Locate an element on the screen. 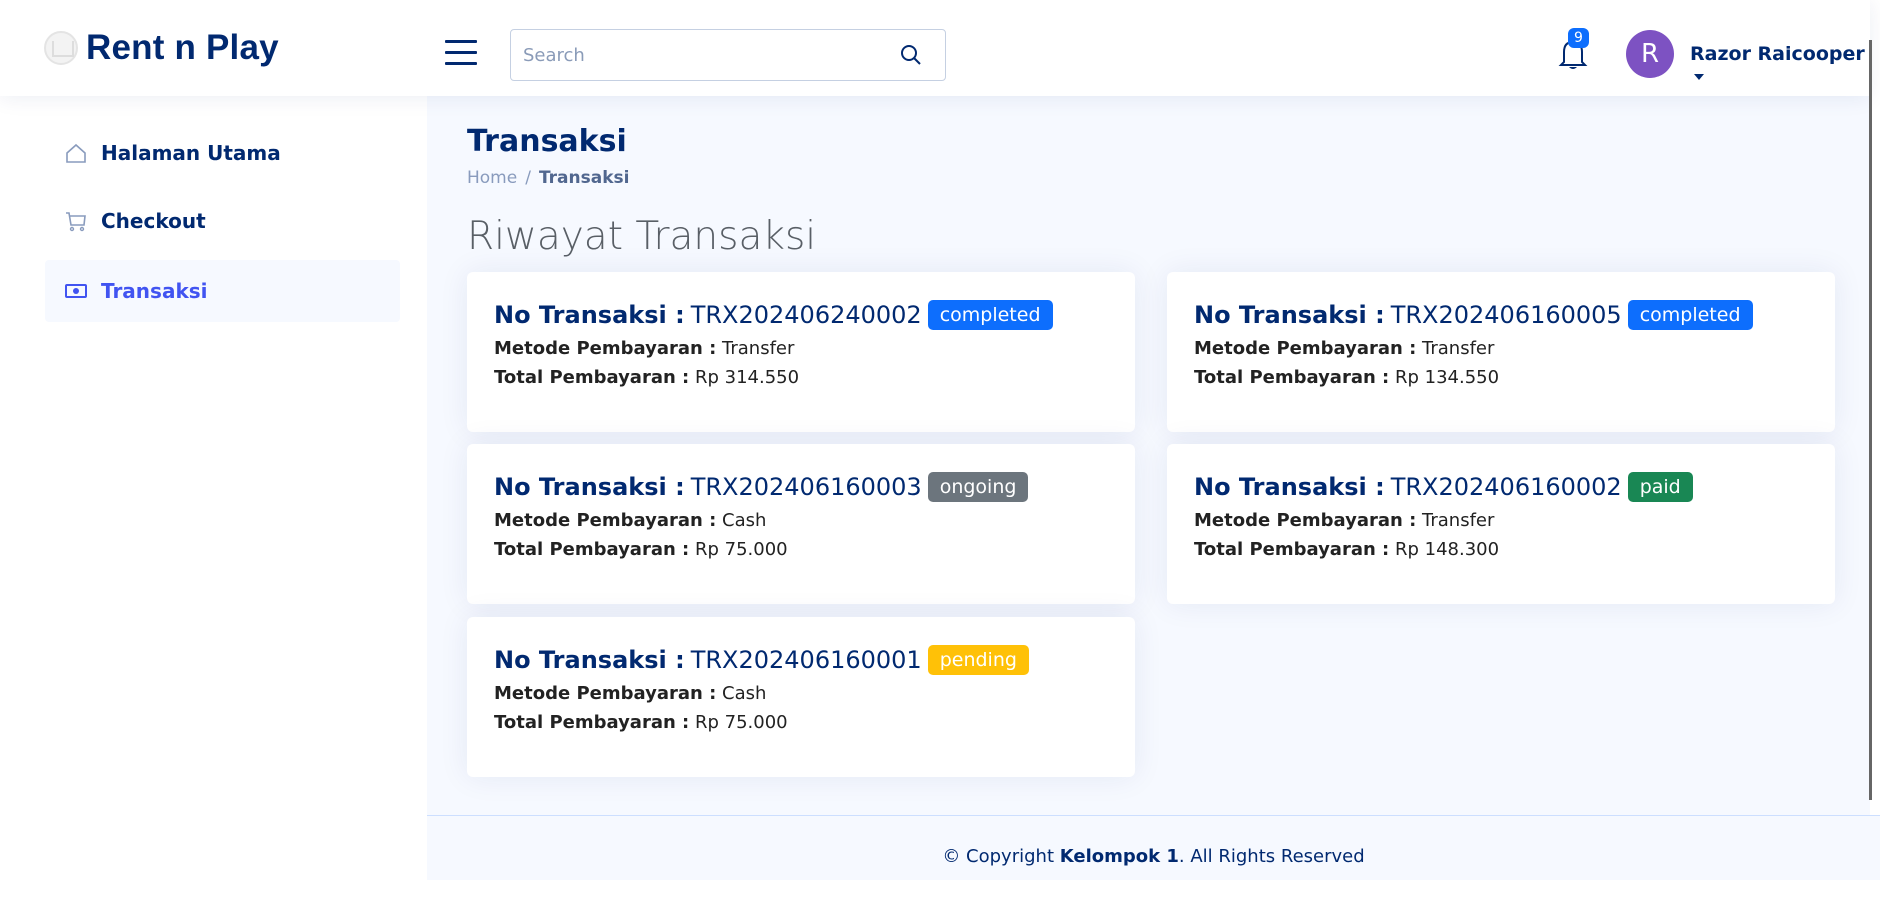 The image size is (1880, 900). breadcrumb-current: Transaksi is located at coordinates (584, 178).